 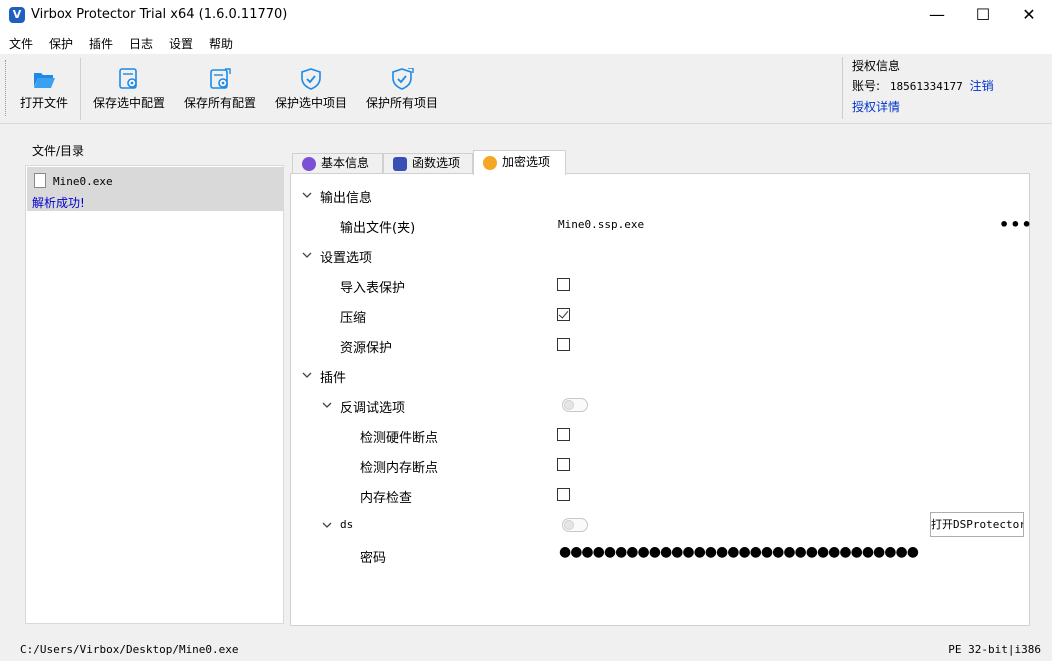 I want to click on logout-link: 注销, so click(x=982, y=86).